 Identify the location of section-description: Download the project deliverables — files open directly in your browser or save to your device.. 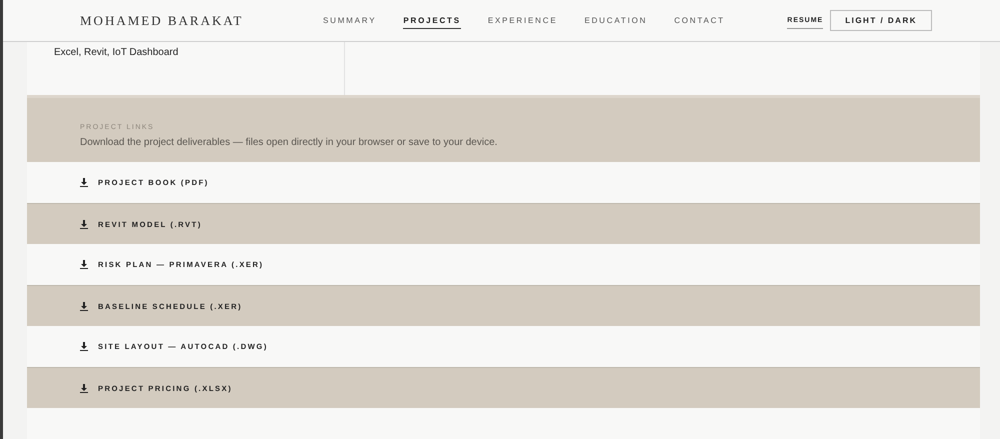
(289, 142).